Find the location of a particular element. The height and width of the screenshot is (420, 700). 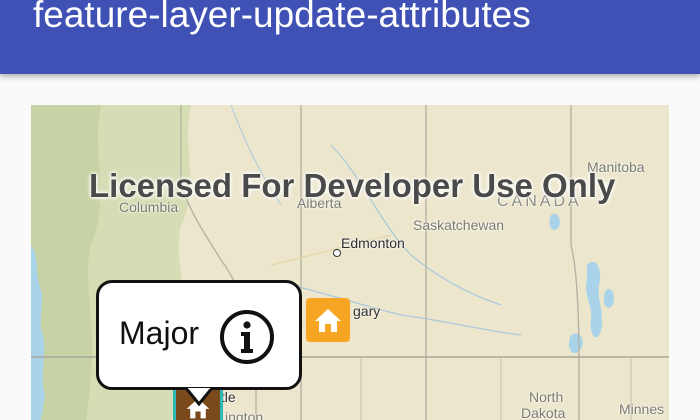

house-icon is located at coordinates (328, 320).